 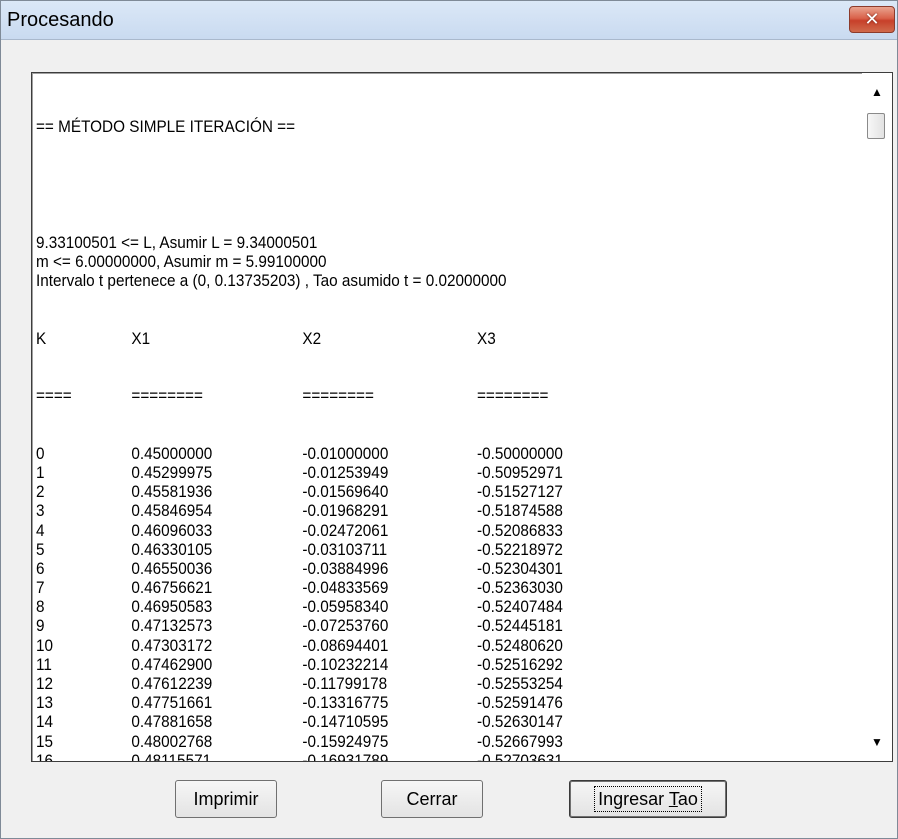 What do you see at coordinates (877, 417) in the screenshot?
I see `vertical-scrollbar: ▲ ▼` at bounding box center [877, 417].